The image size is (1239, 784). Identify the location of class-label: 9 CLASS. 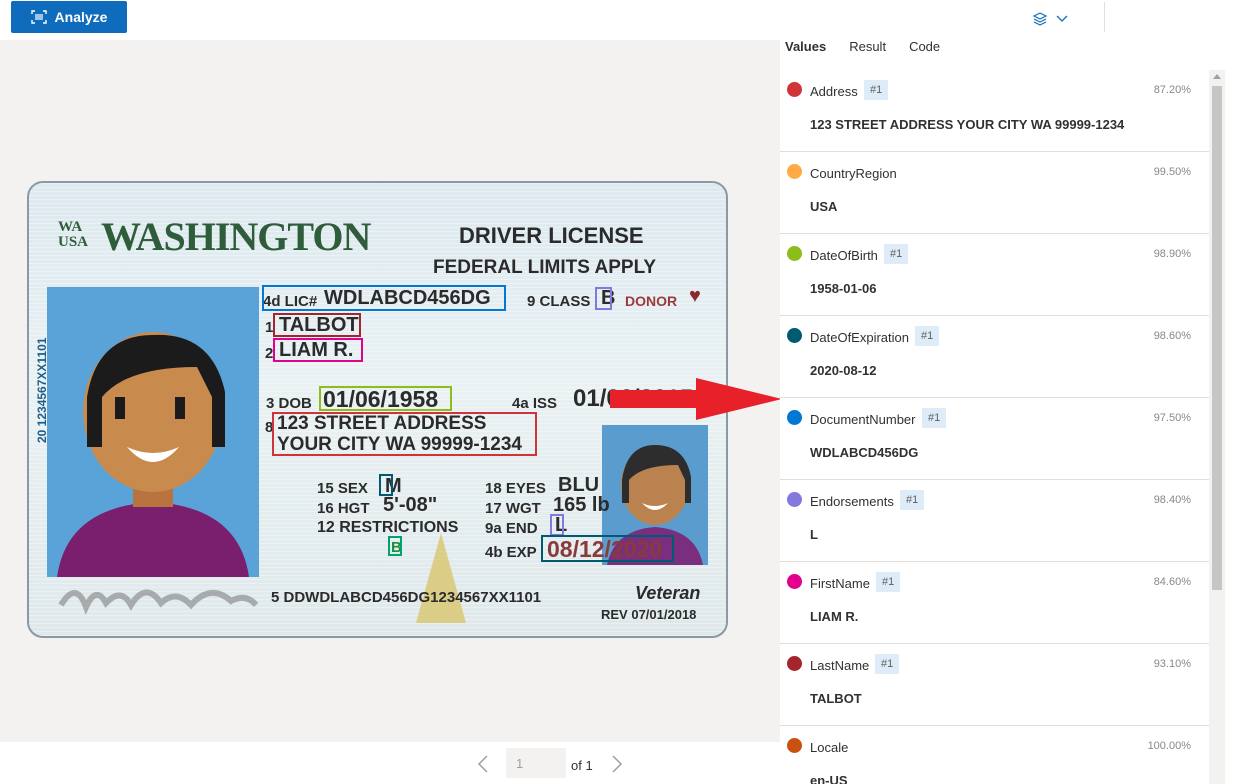
(559, 301).